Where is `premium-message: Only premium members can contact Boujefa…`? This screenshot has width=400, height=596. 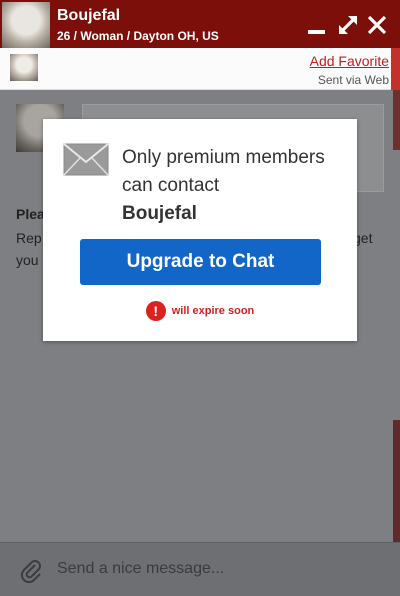
premium-message: Only premium members can contact Boujefa… is located at coordinates (234, 186).